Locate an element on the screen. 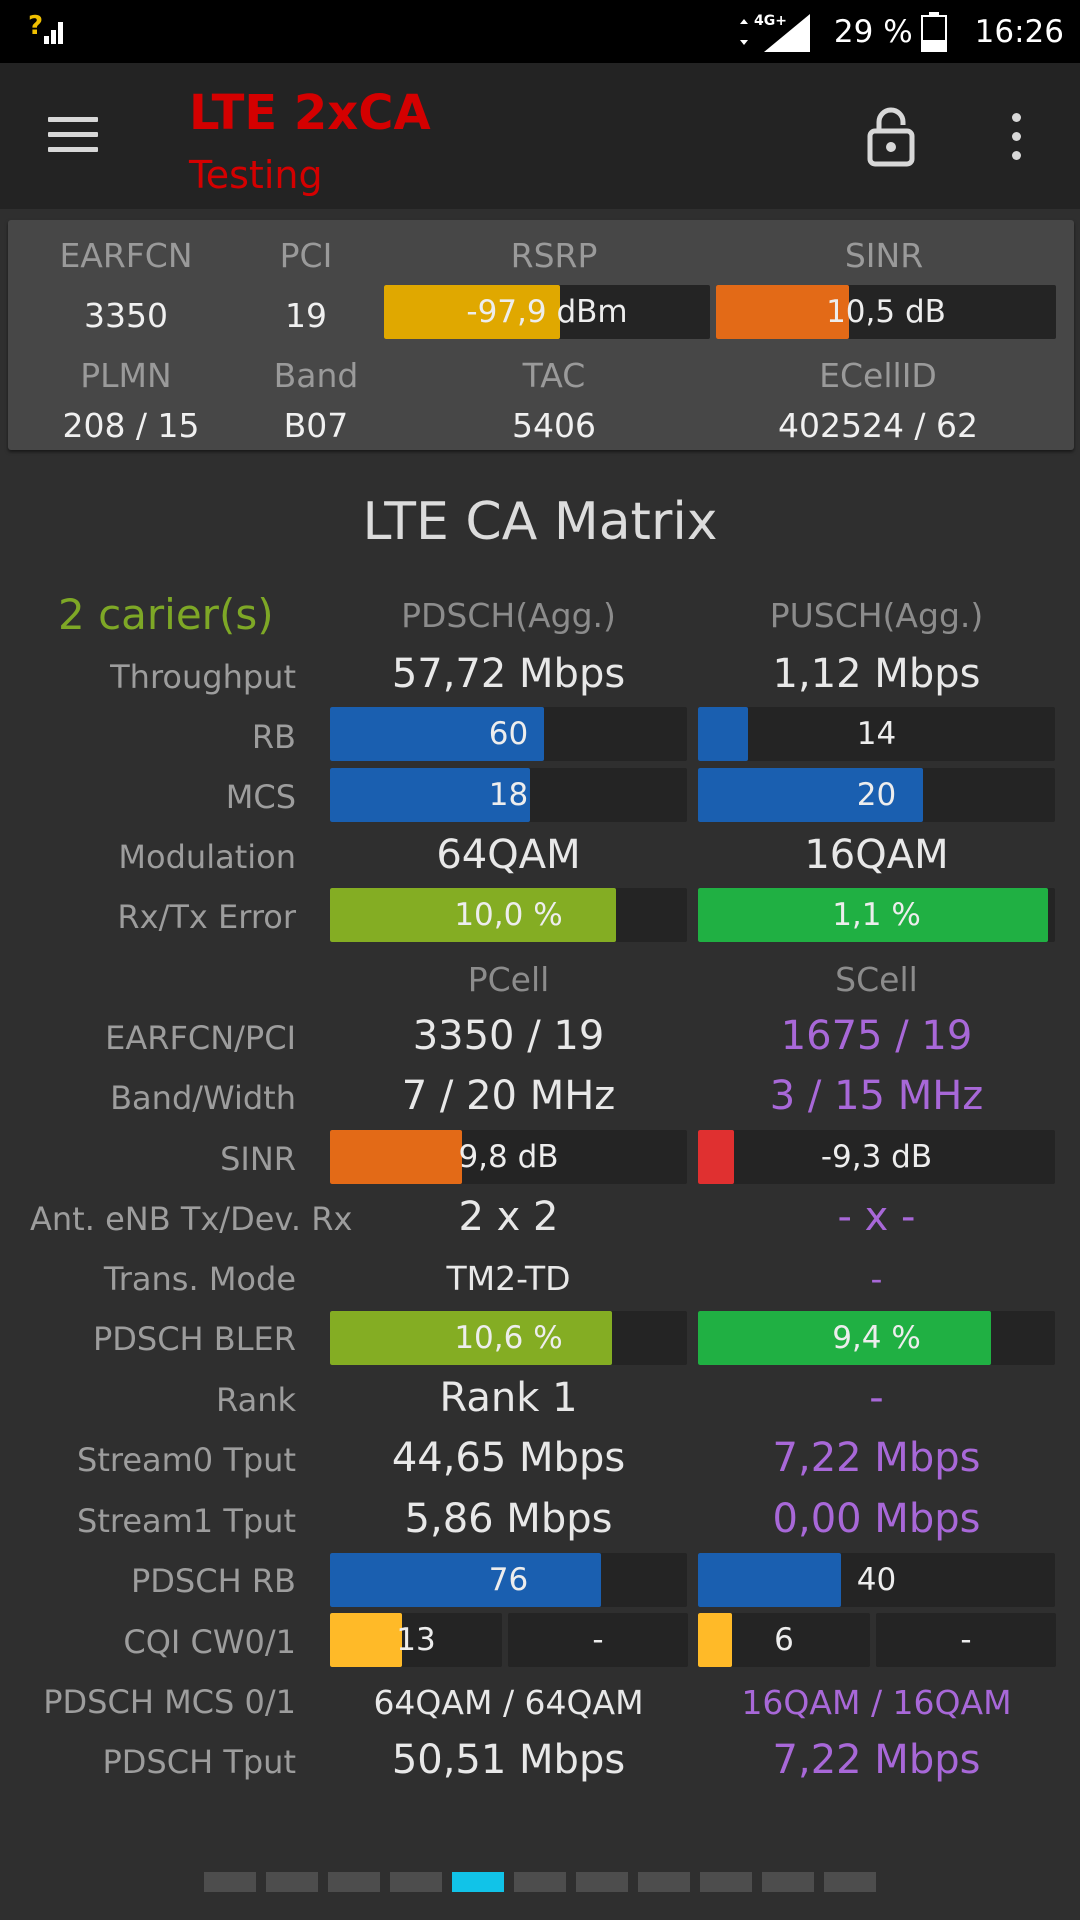 This screenshot has width=1080, height=1920. scell-bler-value: 9,4 % is located at coordinates (876, 1338).